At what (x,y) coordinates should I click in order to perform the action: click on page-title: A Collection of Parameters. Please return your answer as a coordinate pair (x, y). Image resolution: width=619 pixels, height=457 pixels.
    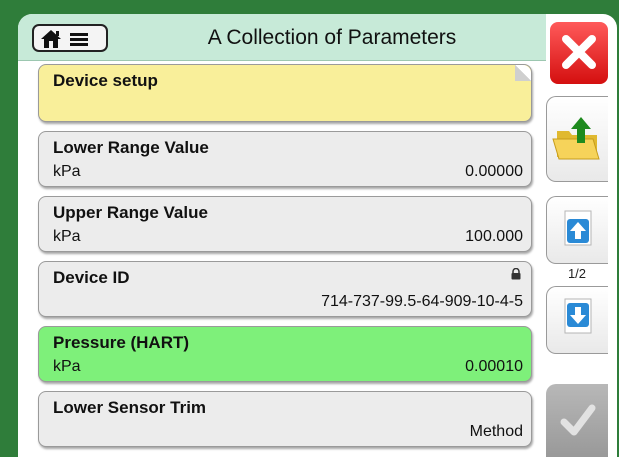
    Looking at the image, I should click on (332, 37).